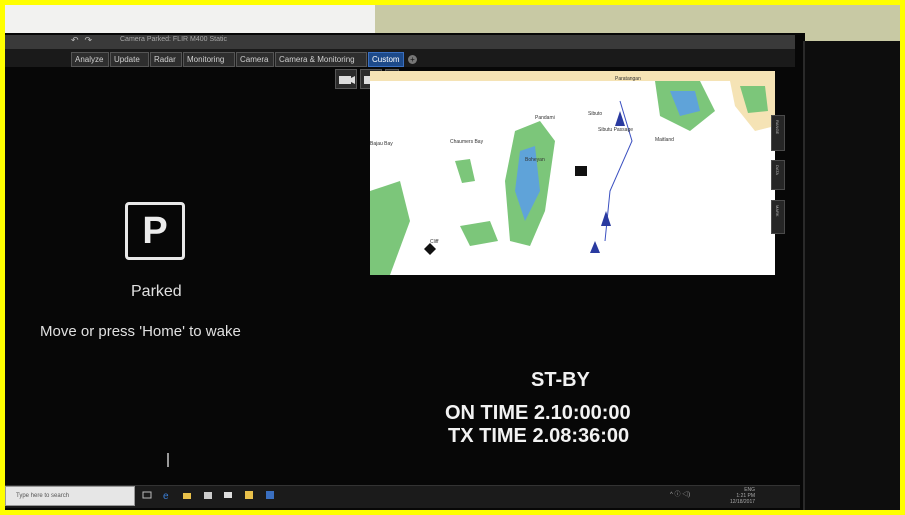  I want to click on chart-islet-south, so click(479, 233).